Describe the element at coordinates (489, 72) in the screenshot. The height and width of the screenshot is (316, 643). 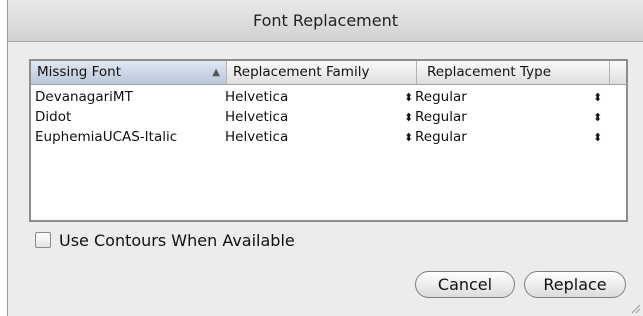
I see `column-header-label: Replacement Type` at that location.